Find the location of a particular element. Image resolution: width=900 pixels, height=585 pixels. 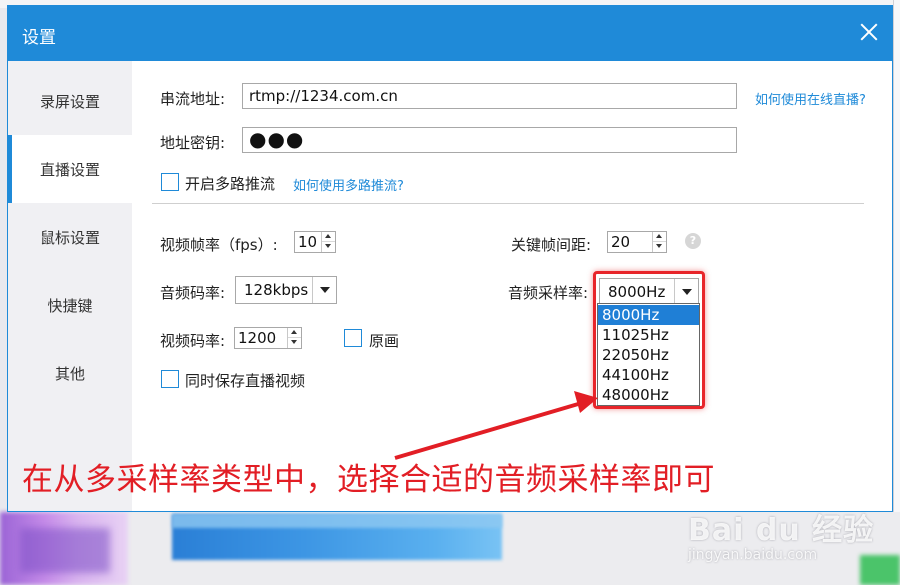

watermark-url: jingyan.baidu.com is located at coordinates (753, 555).